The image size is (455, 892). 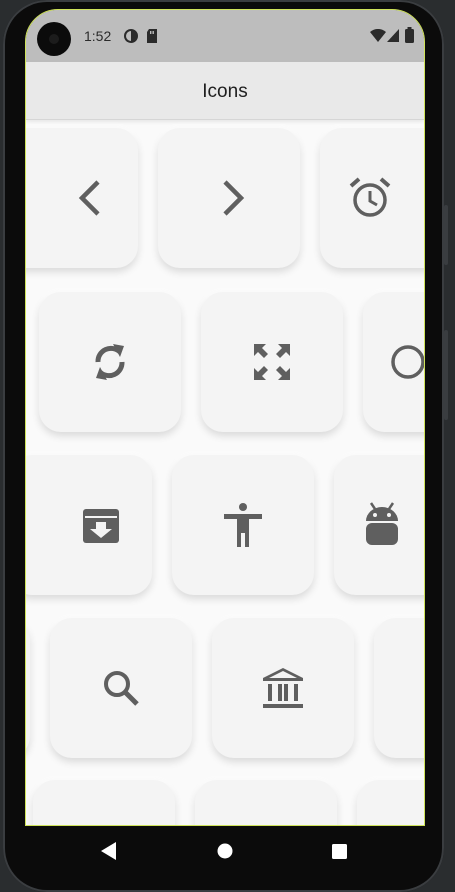 I want to click on home-button, so click(x=225, y=851).